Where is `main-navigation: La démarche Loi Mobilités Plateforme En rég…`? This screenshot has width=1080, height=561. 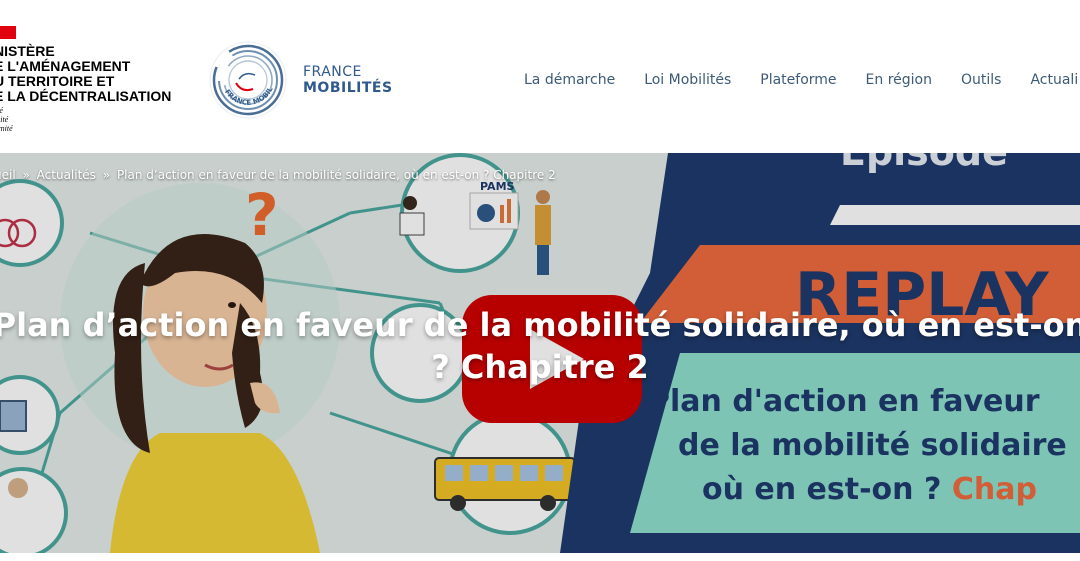 main-navigation: La démarche Loi Mobilités Plateforme En rég… is located at coordinates (802, 80).